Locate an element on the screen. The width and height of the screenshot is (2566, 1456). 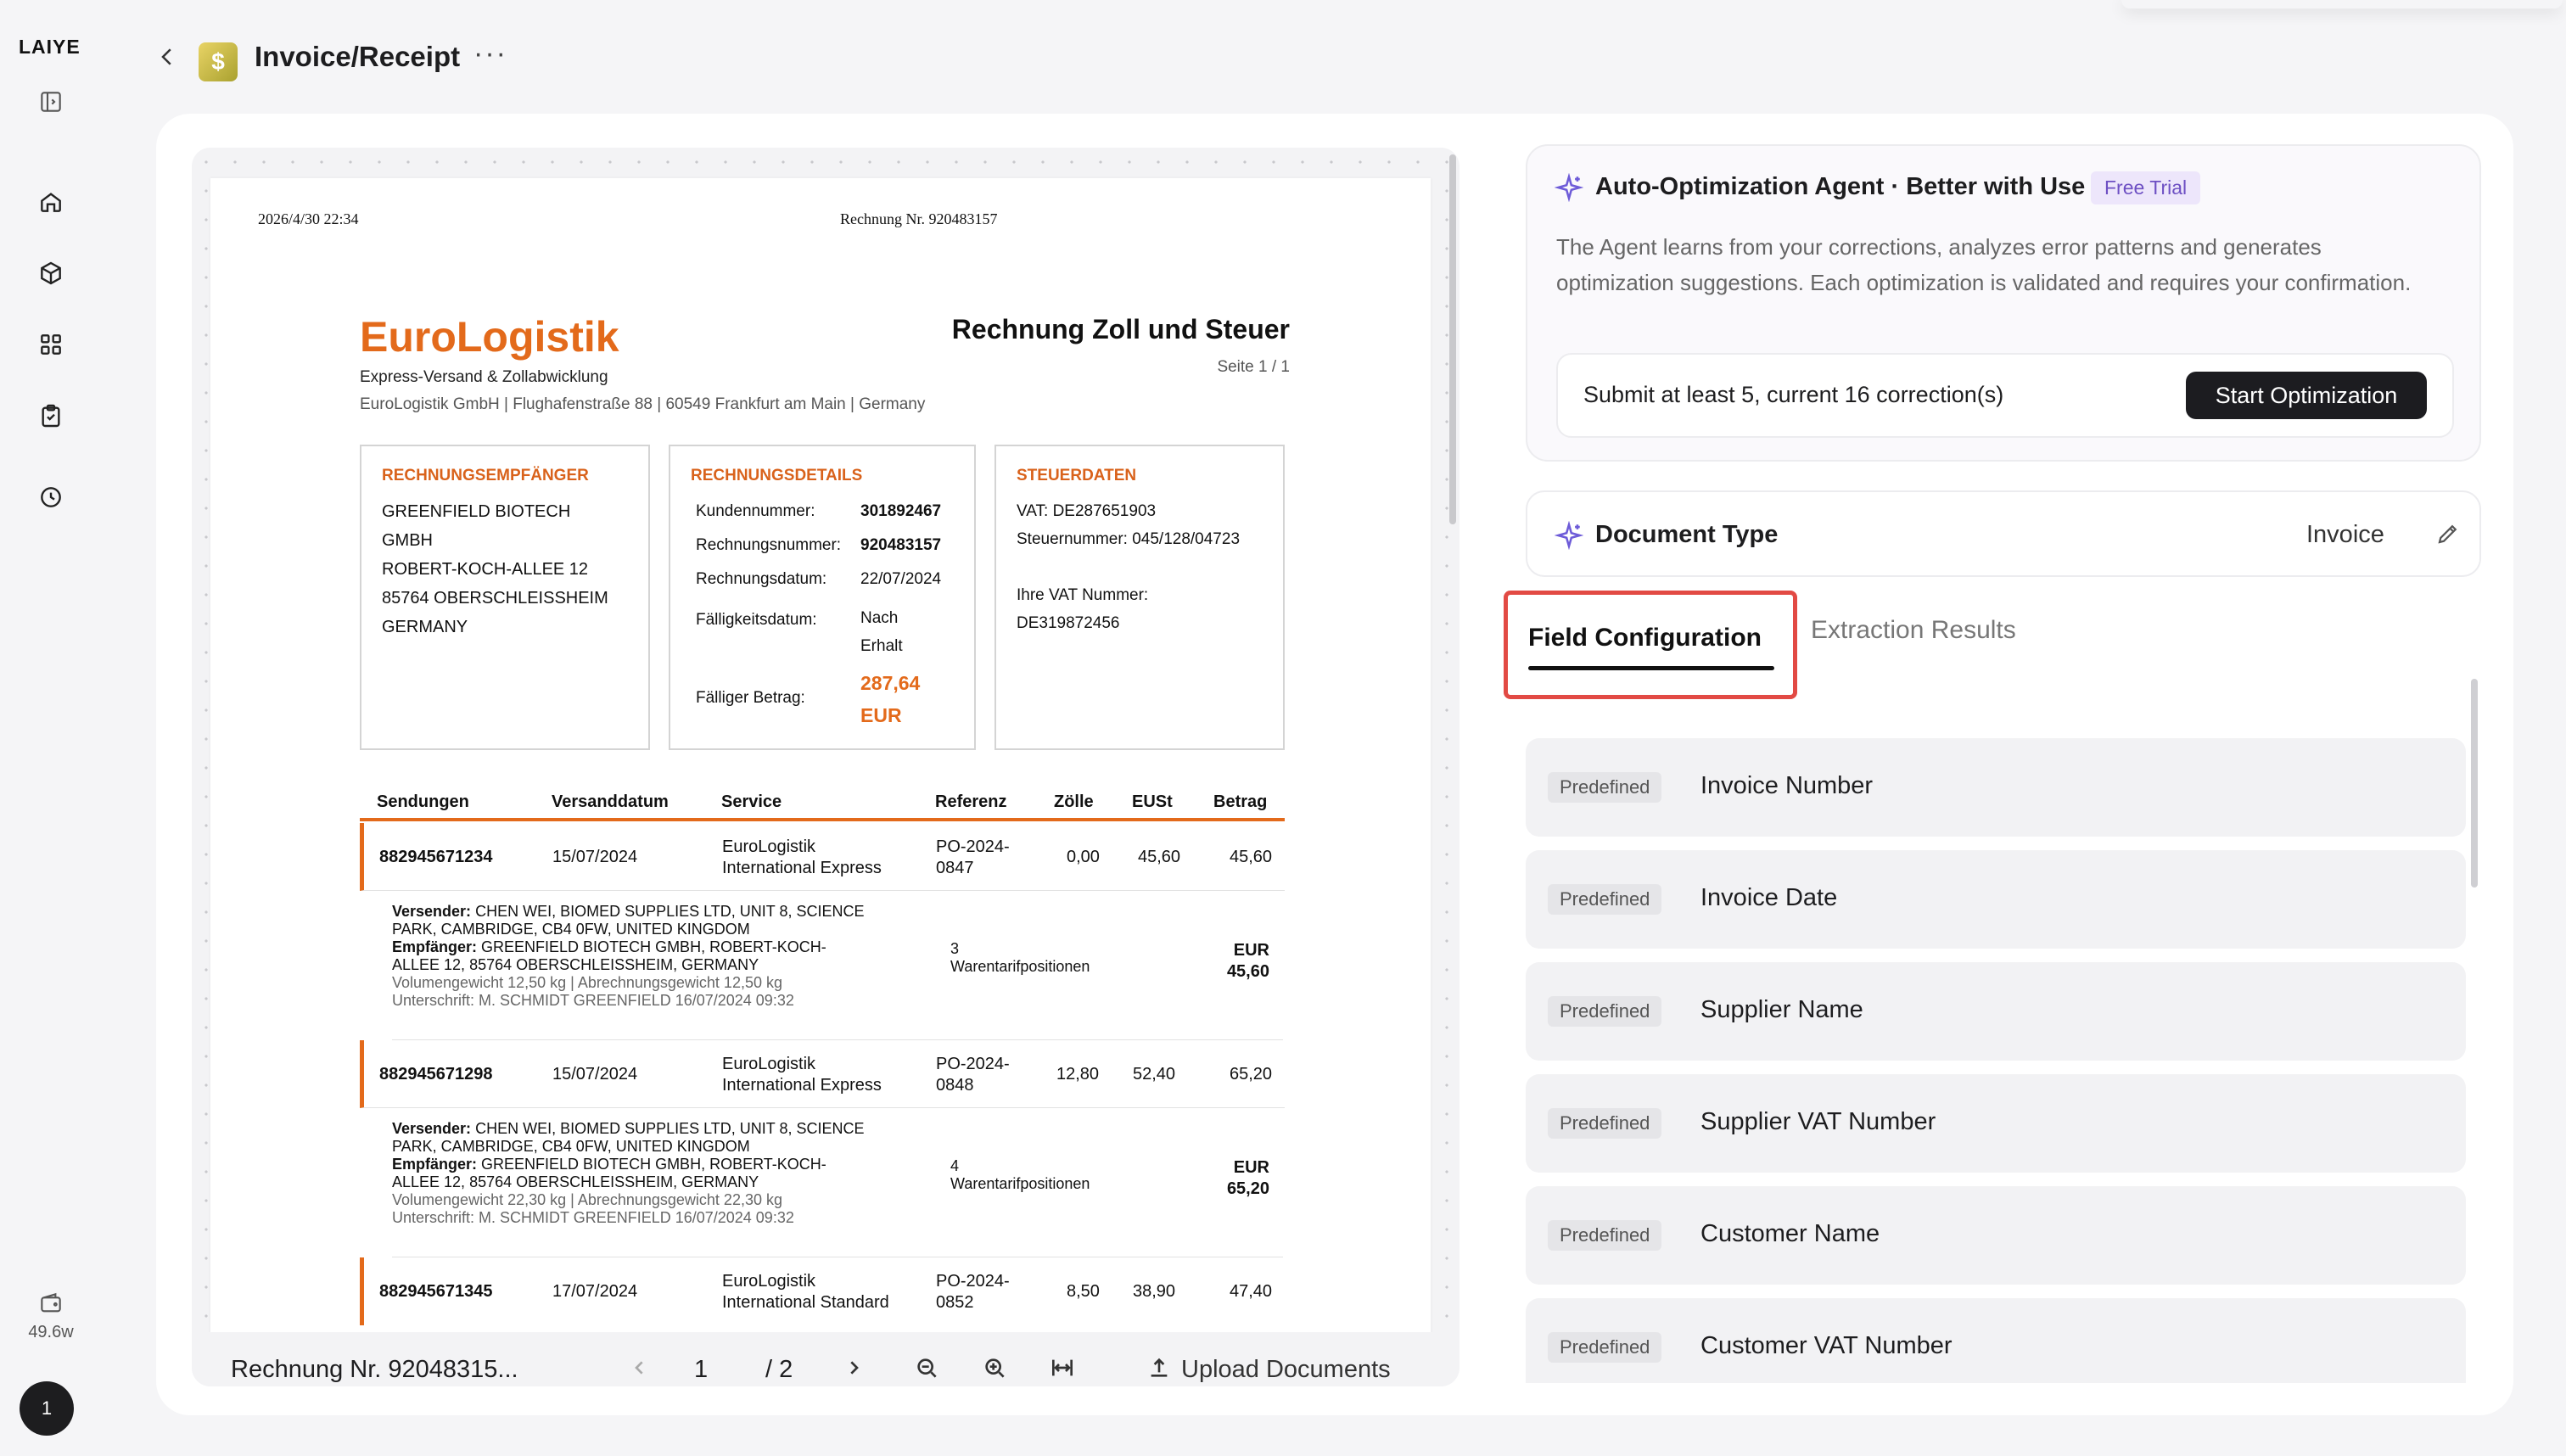
back-chevron-icon is located at coordinates (167, 57).